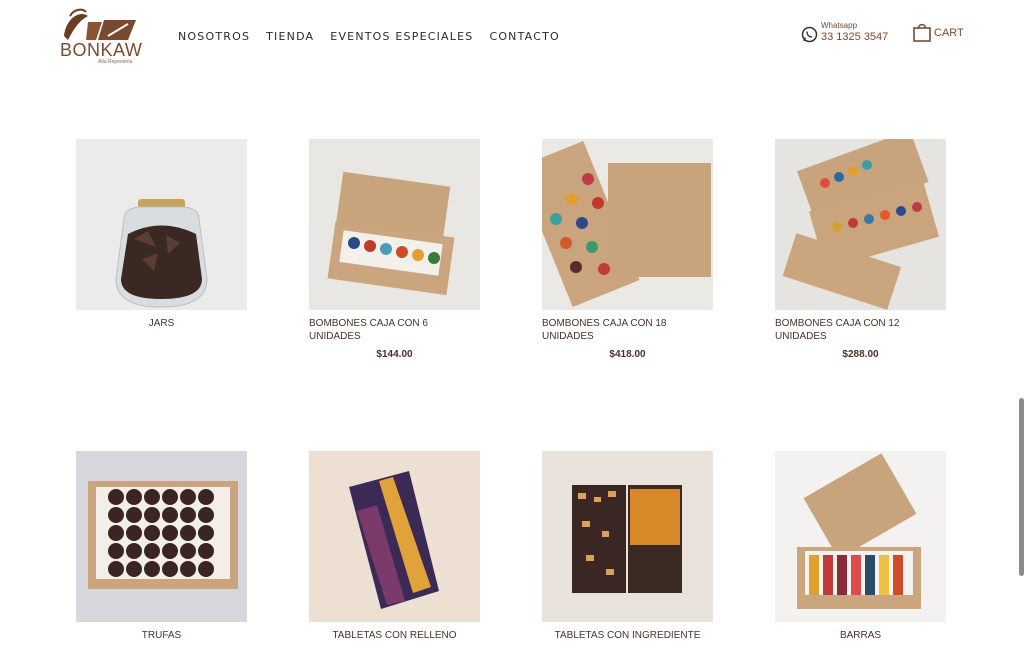  Describe the element at coordinates (860, 330) in the screenshot. I see `product-name: BOMBONES CAJA CON 12 UNIDADES` at that location.